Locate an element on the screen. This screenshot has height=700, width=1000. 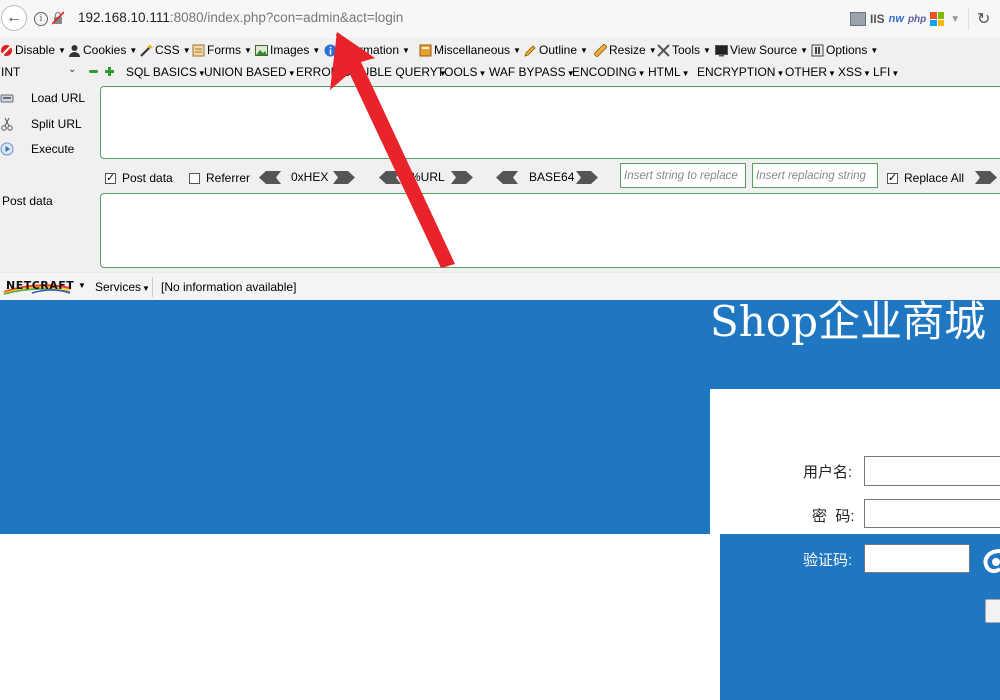
misc-icon is located at coordinates (425, 50).